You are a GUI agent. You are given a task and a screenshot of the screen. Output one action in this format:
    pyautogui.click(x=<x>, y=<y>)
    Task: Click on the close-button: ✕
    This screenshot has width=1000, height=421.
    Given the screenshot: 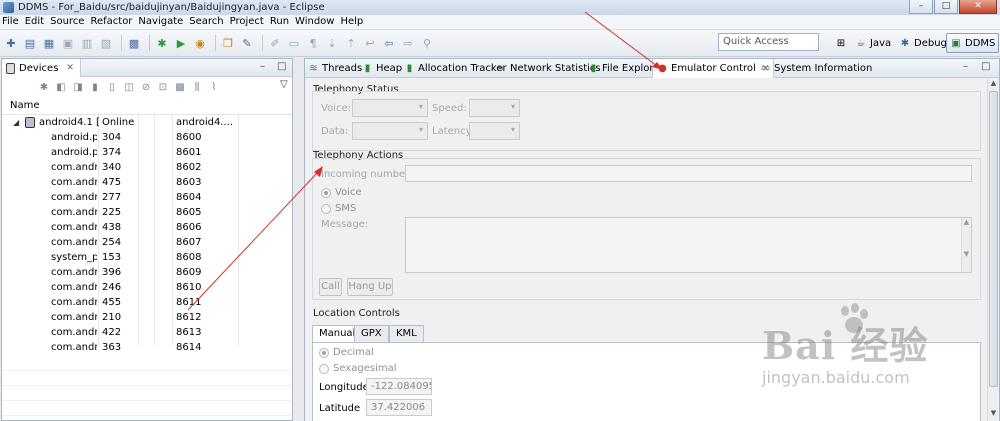 What is the action you would take?
    pyautogui.click(x=978, y=7)
    